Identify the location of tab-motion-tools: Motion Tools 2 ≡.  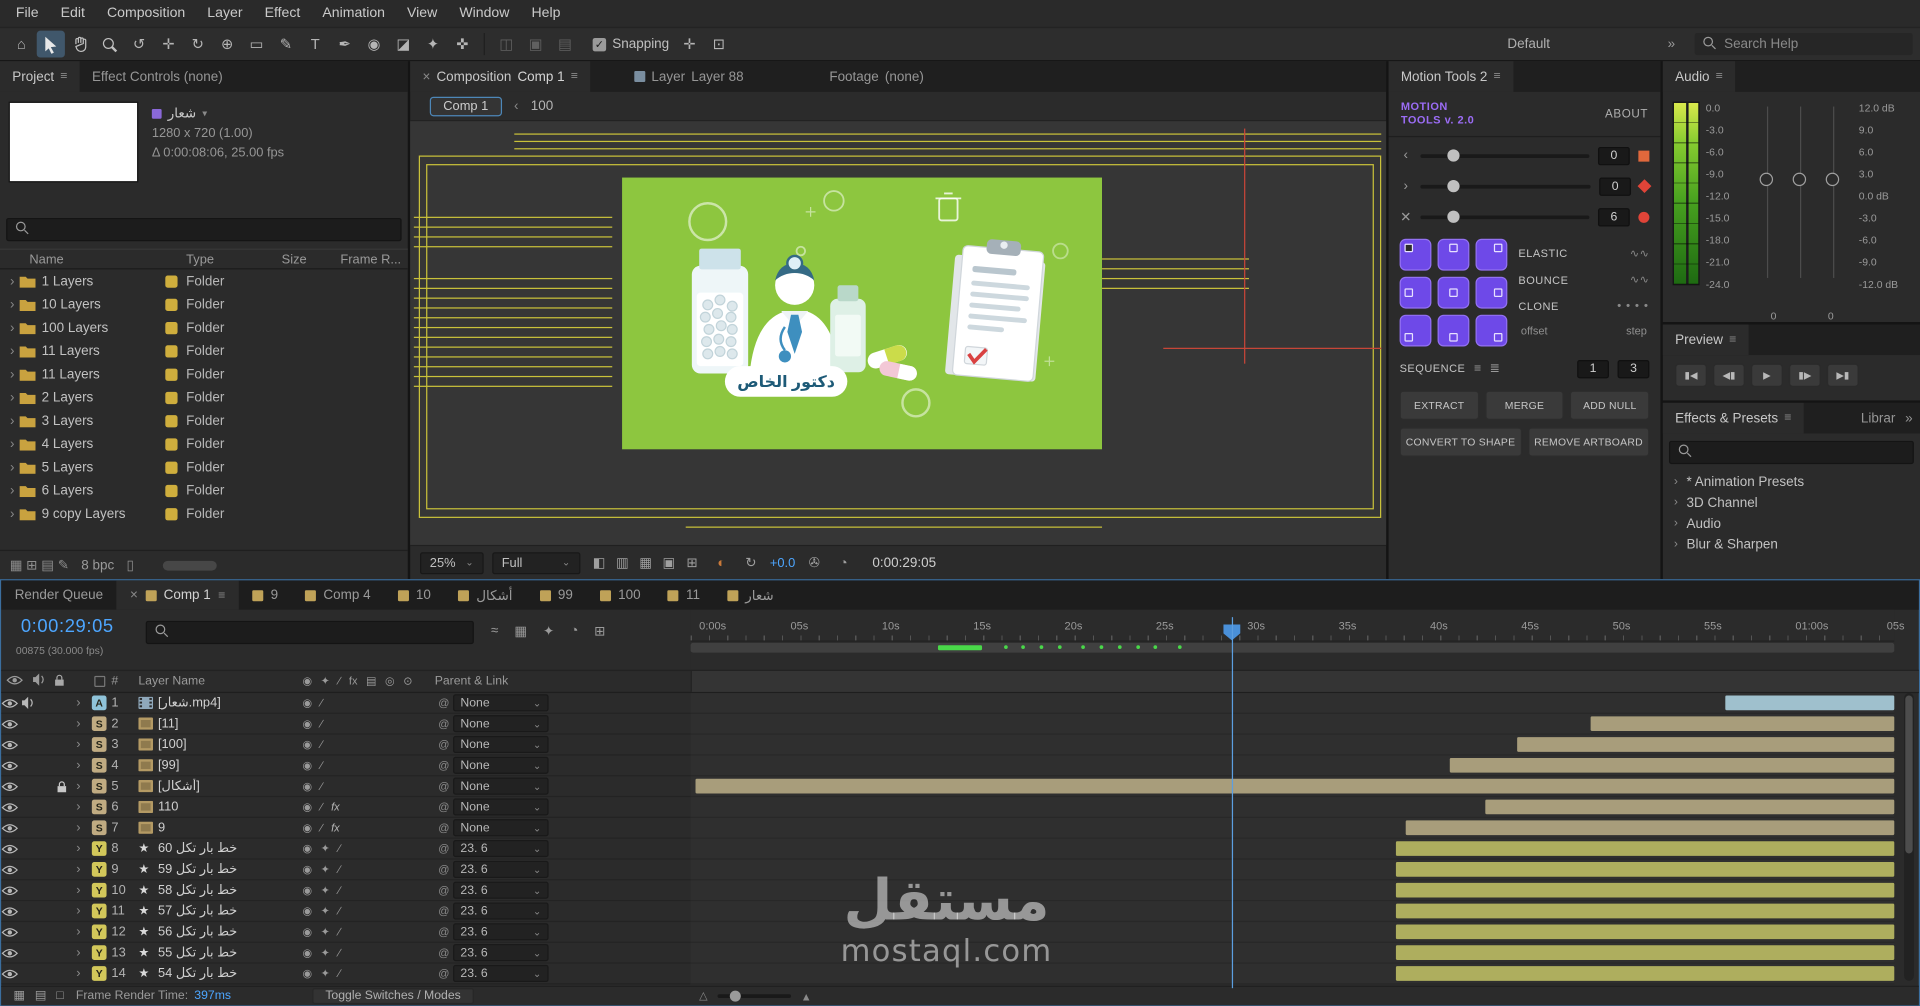
(1450, 76).